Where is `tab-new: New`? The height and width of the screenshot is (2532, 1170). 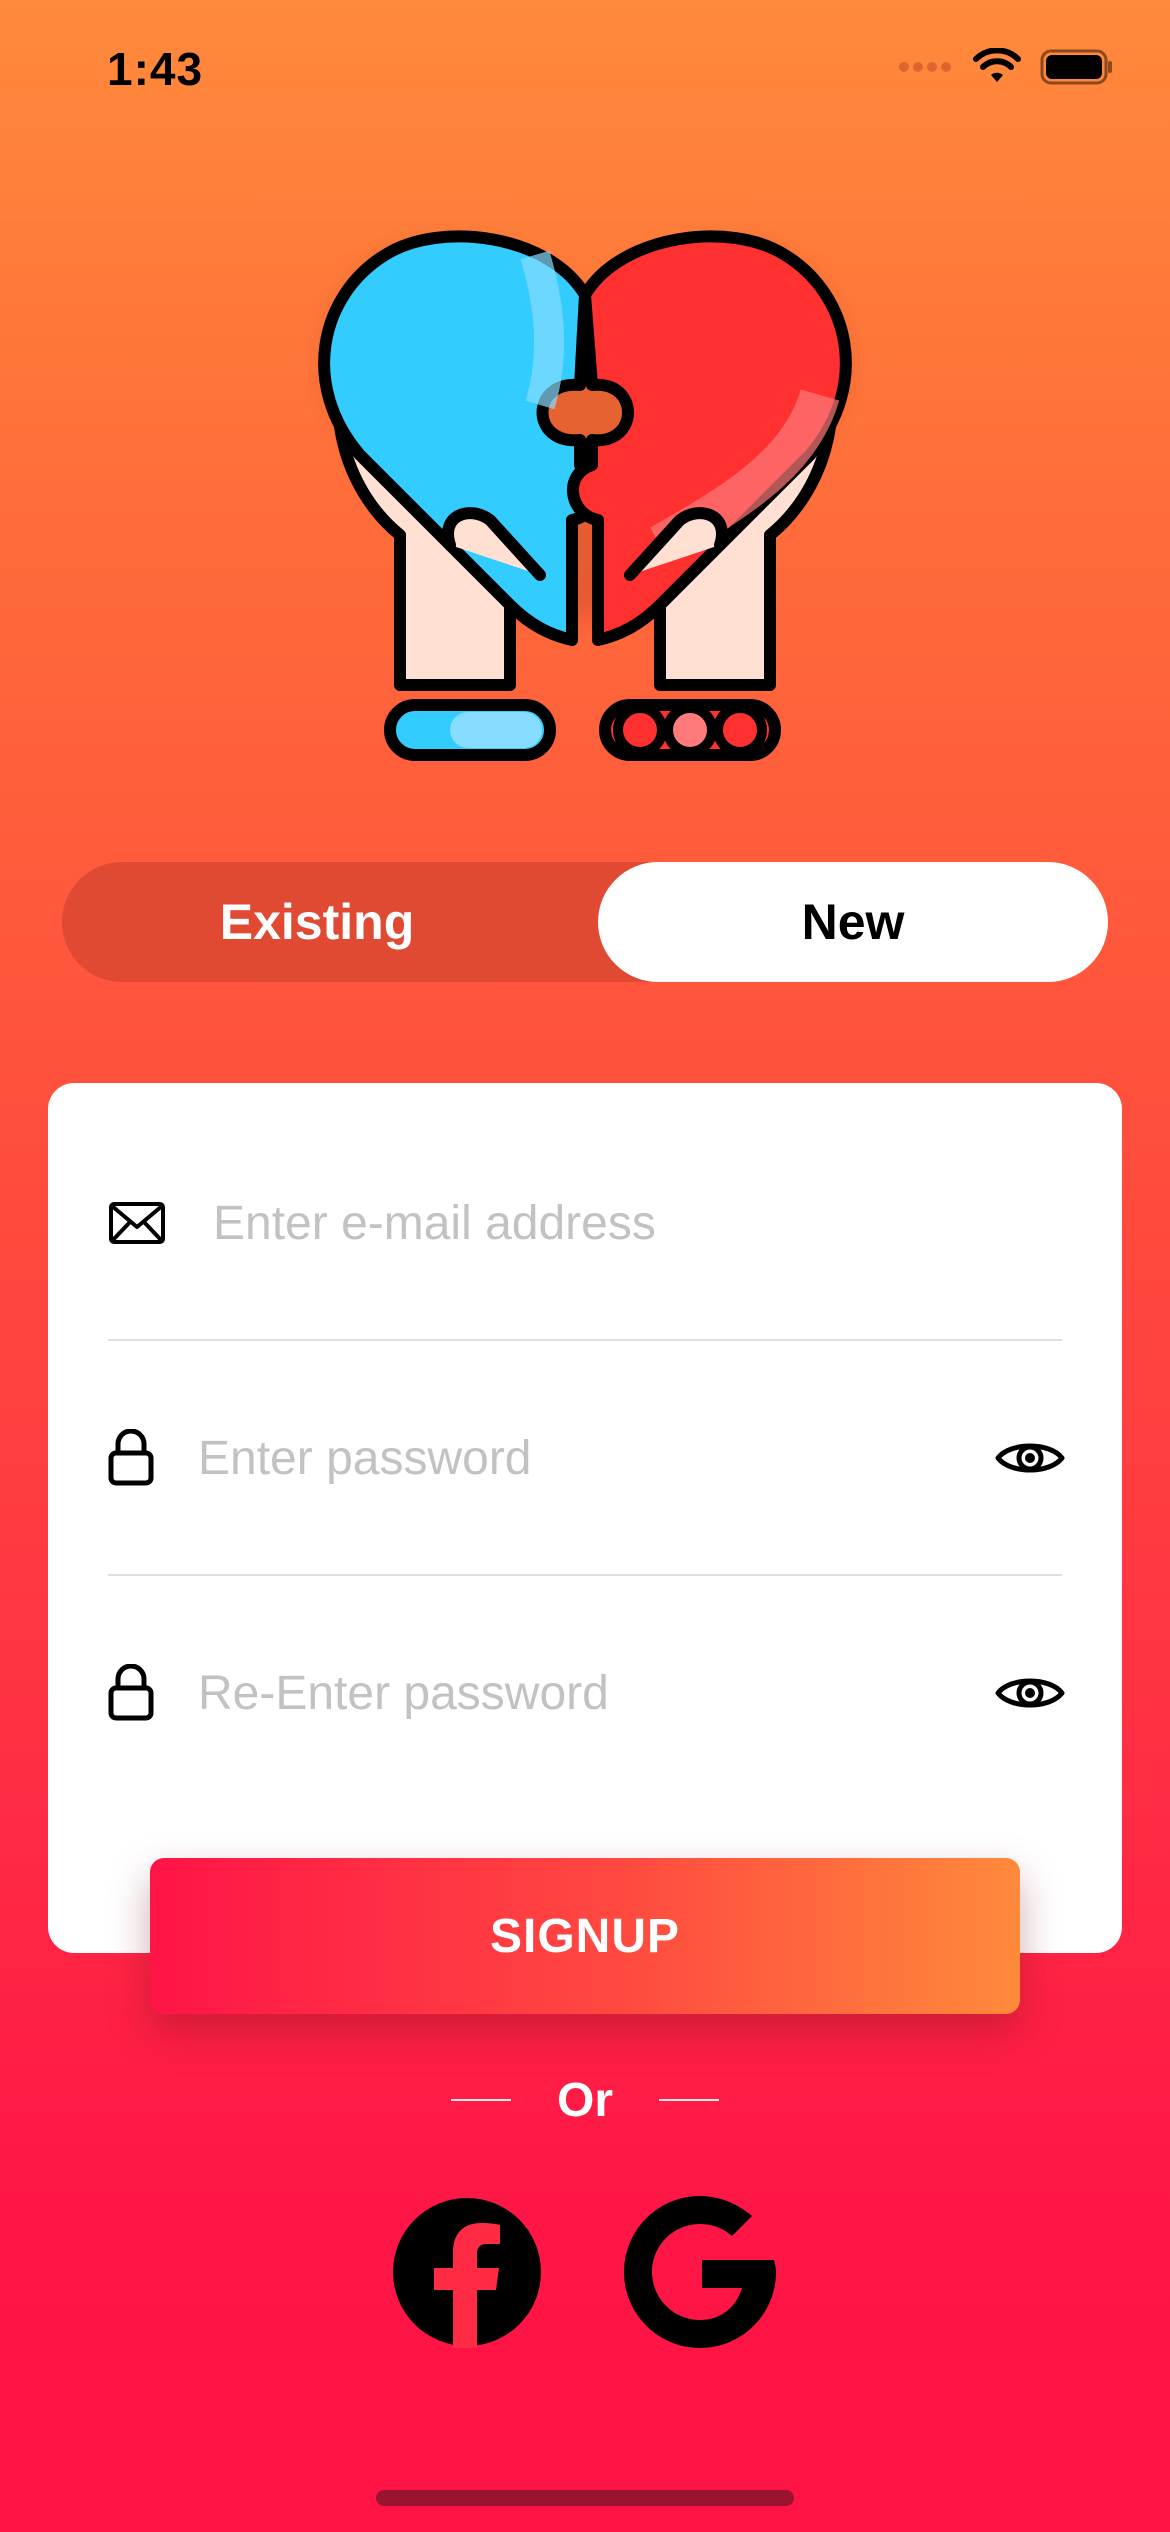
tab-new: New is located at coordinates (853, 922).